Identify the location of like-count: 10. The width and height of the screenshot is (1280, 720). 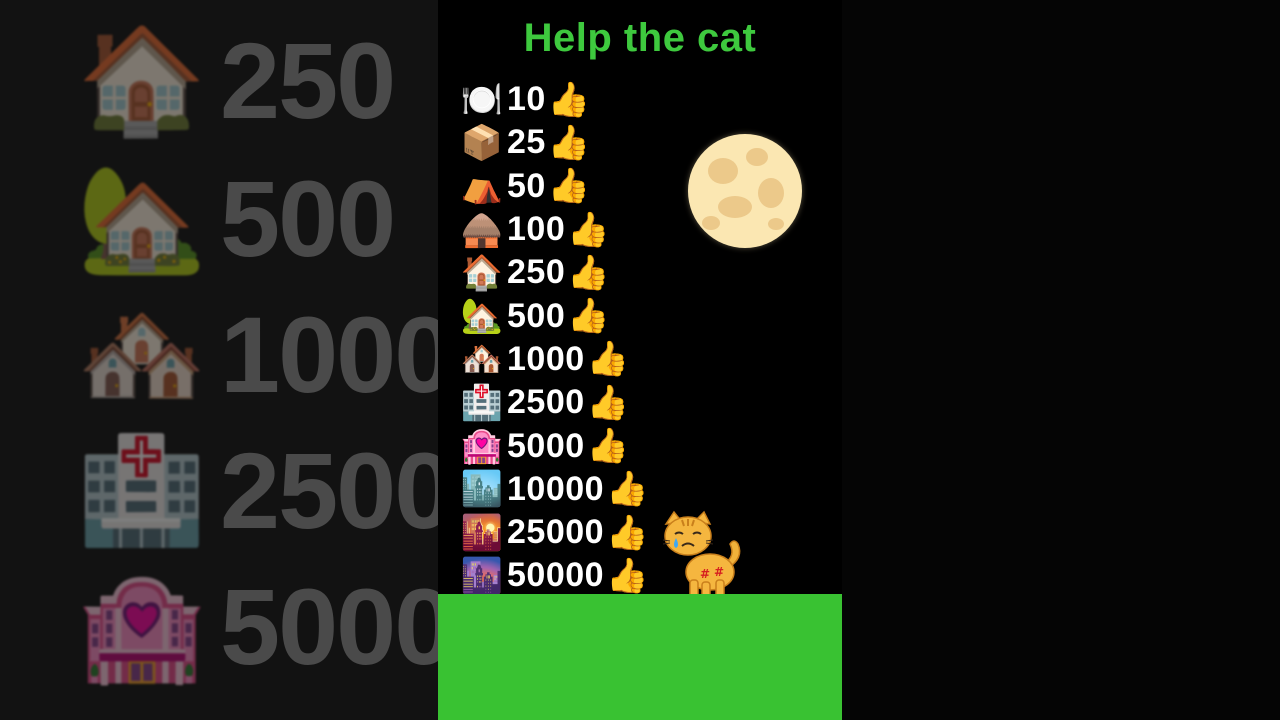
(526, 99).